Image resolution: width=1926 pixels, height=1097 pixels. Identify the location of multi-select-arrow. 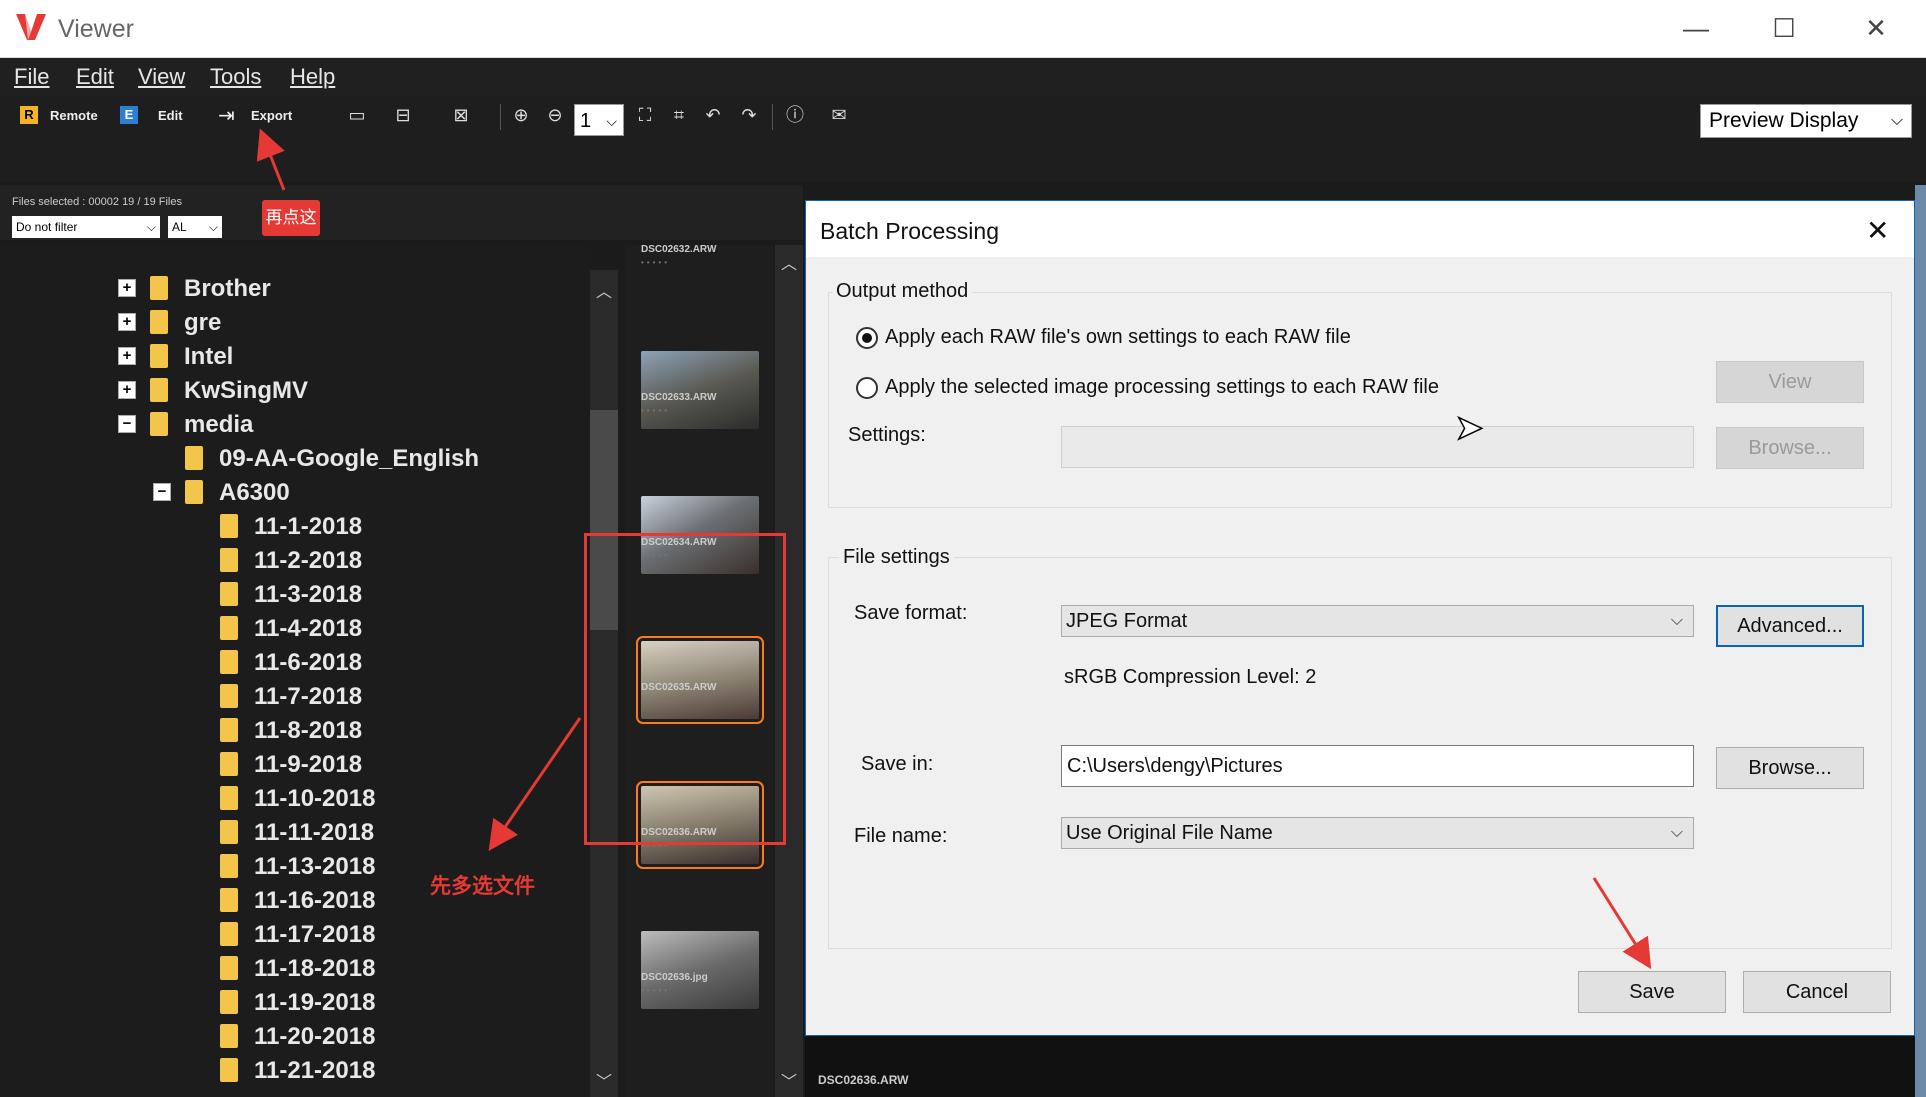
(535, 784).